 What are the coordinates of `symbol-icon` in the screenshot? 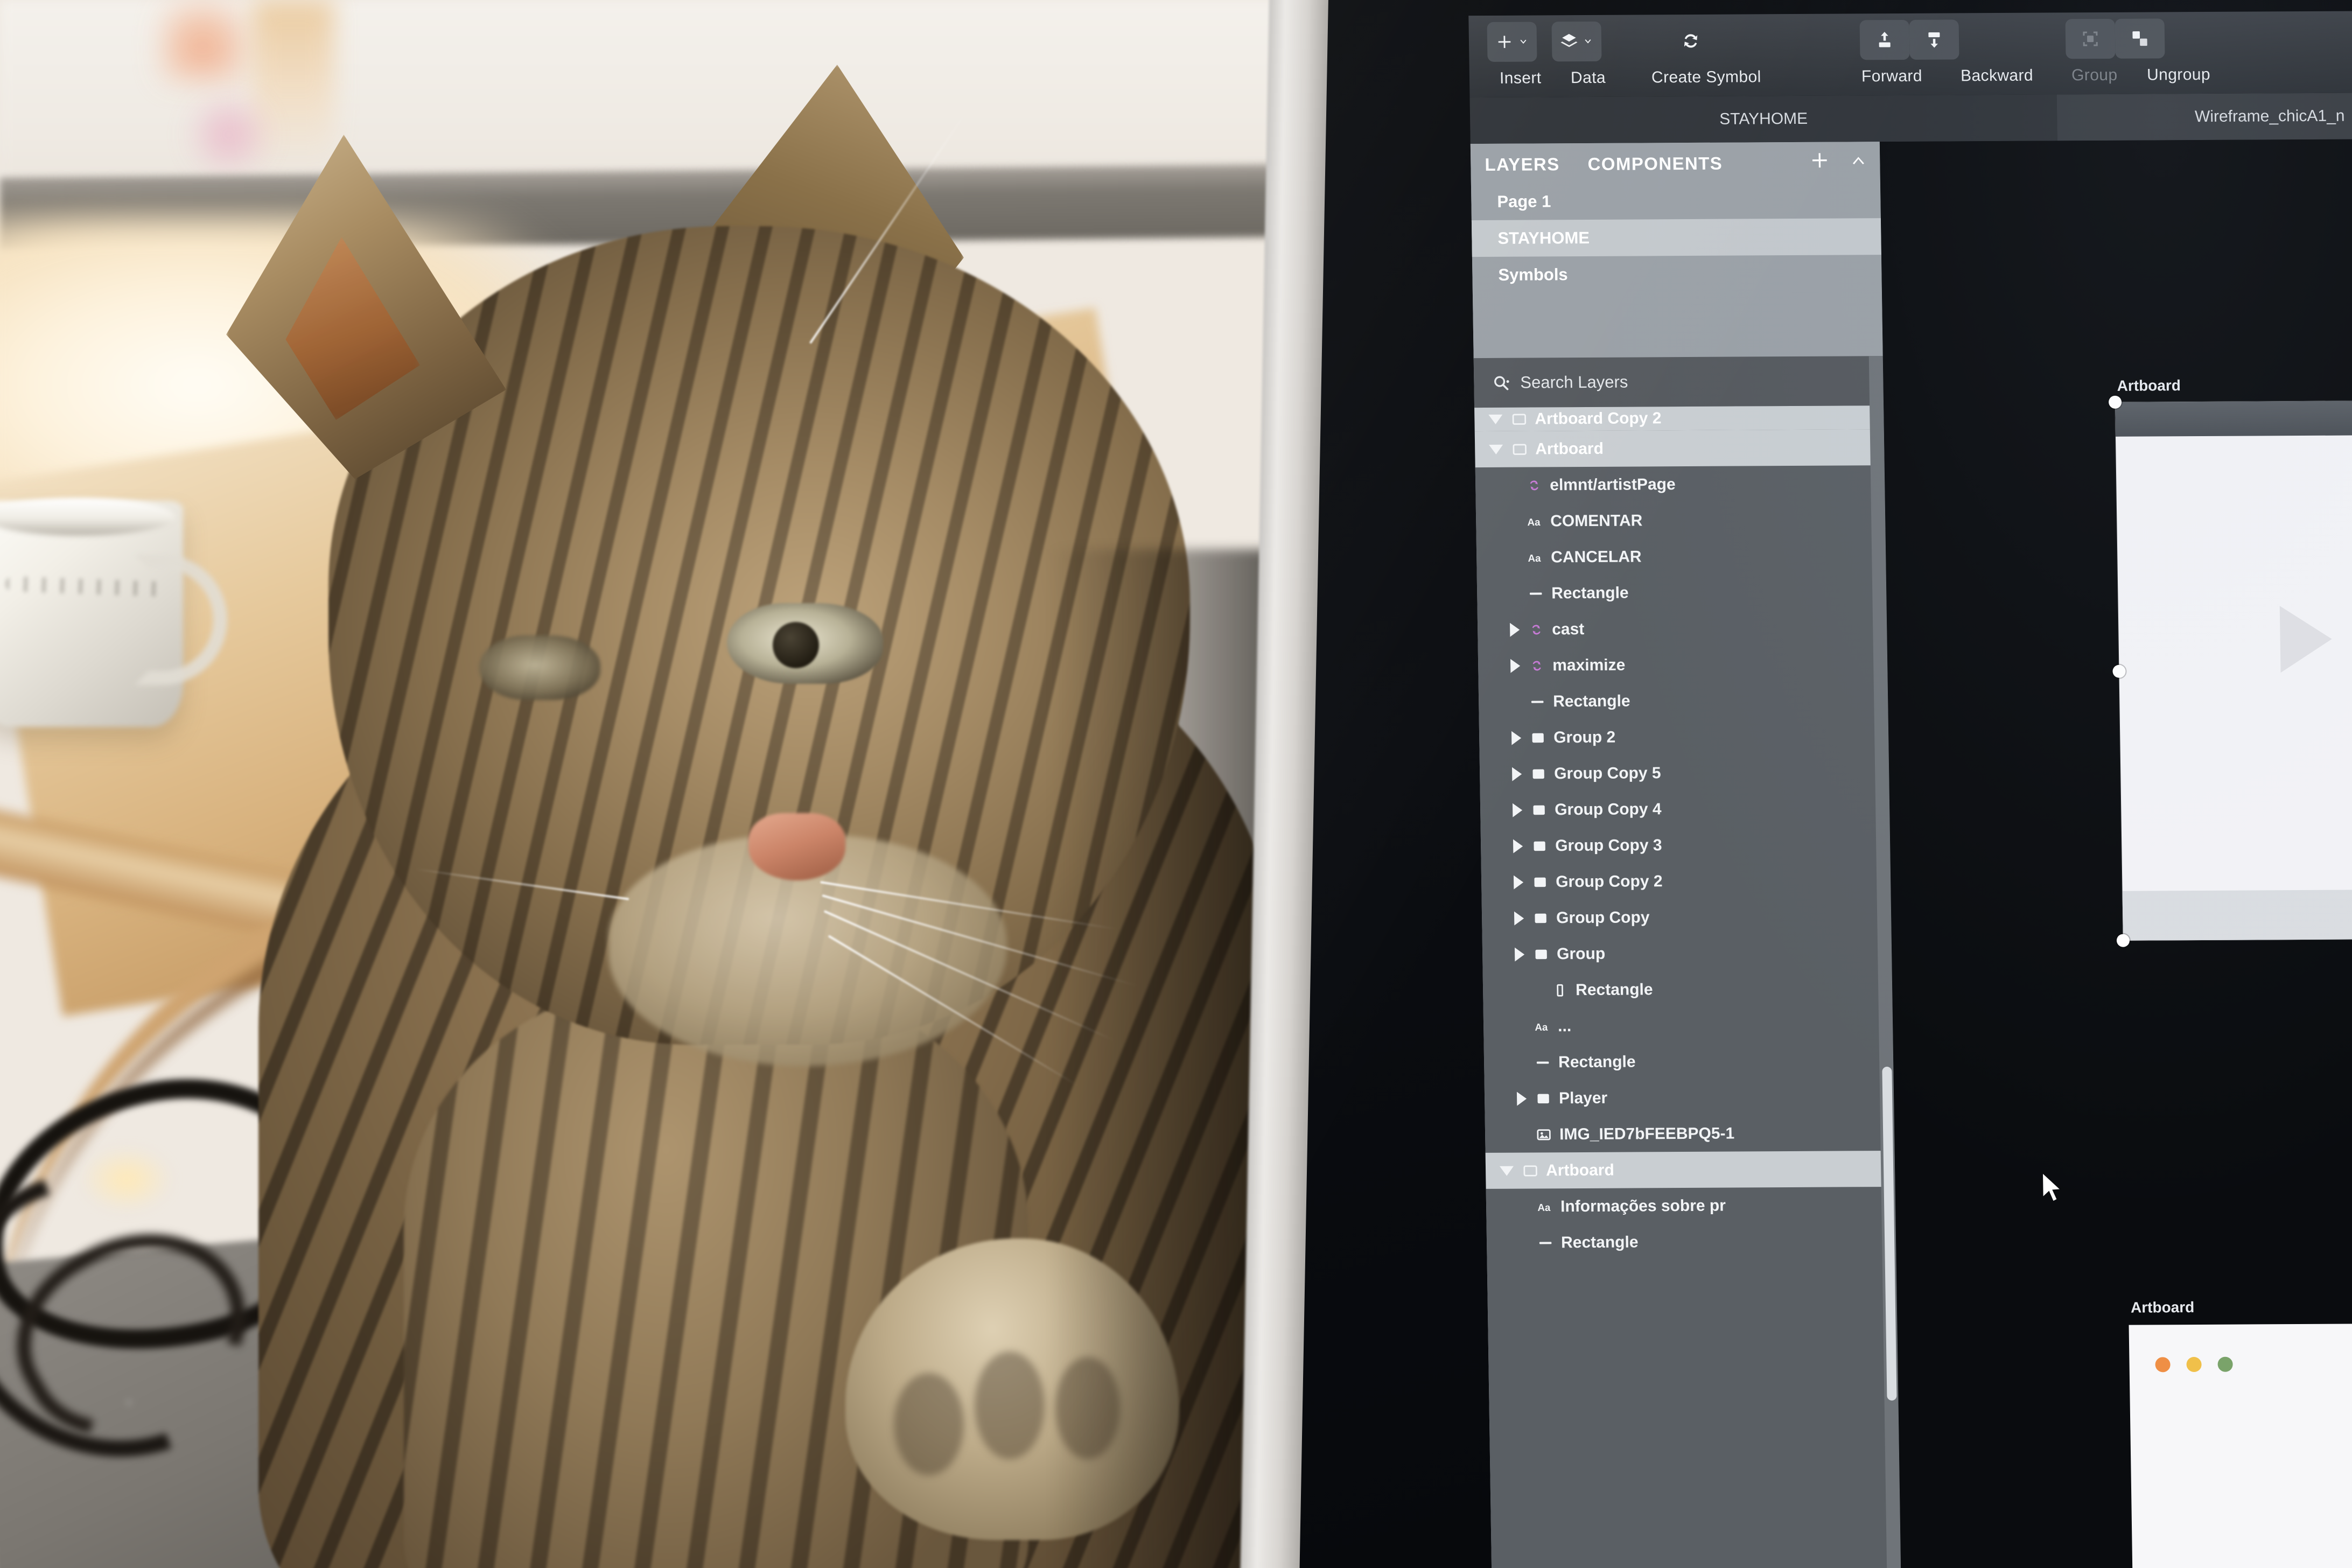 It's located at (1534, 485).